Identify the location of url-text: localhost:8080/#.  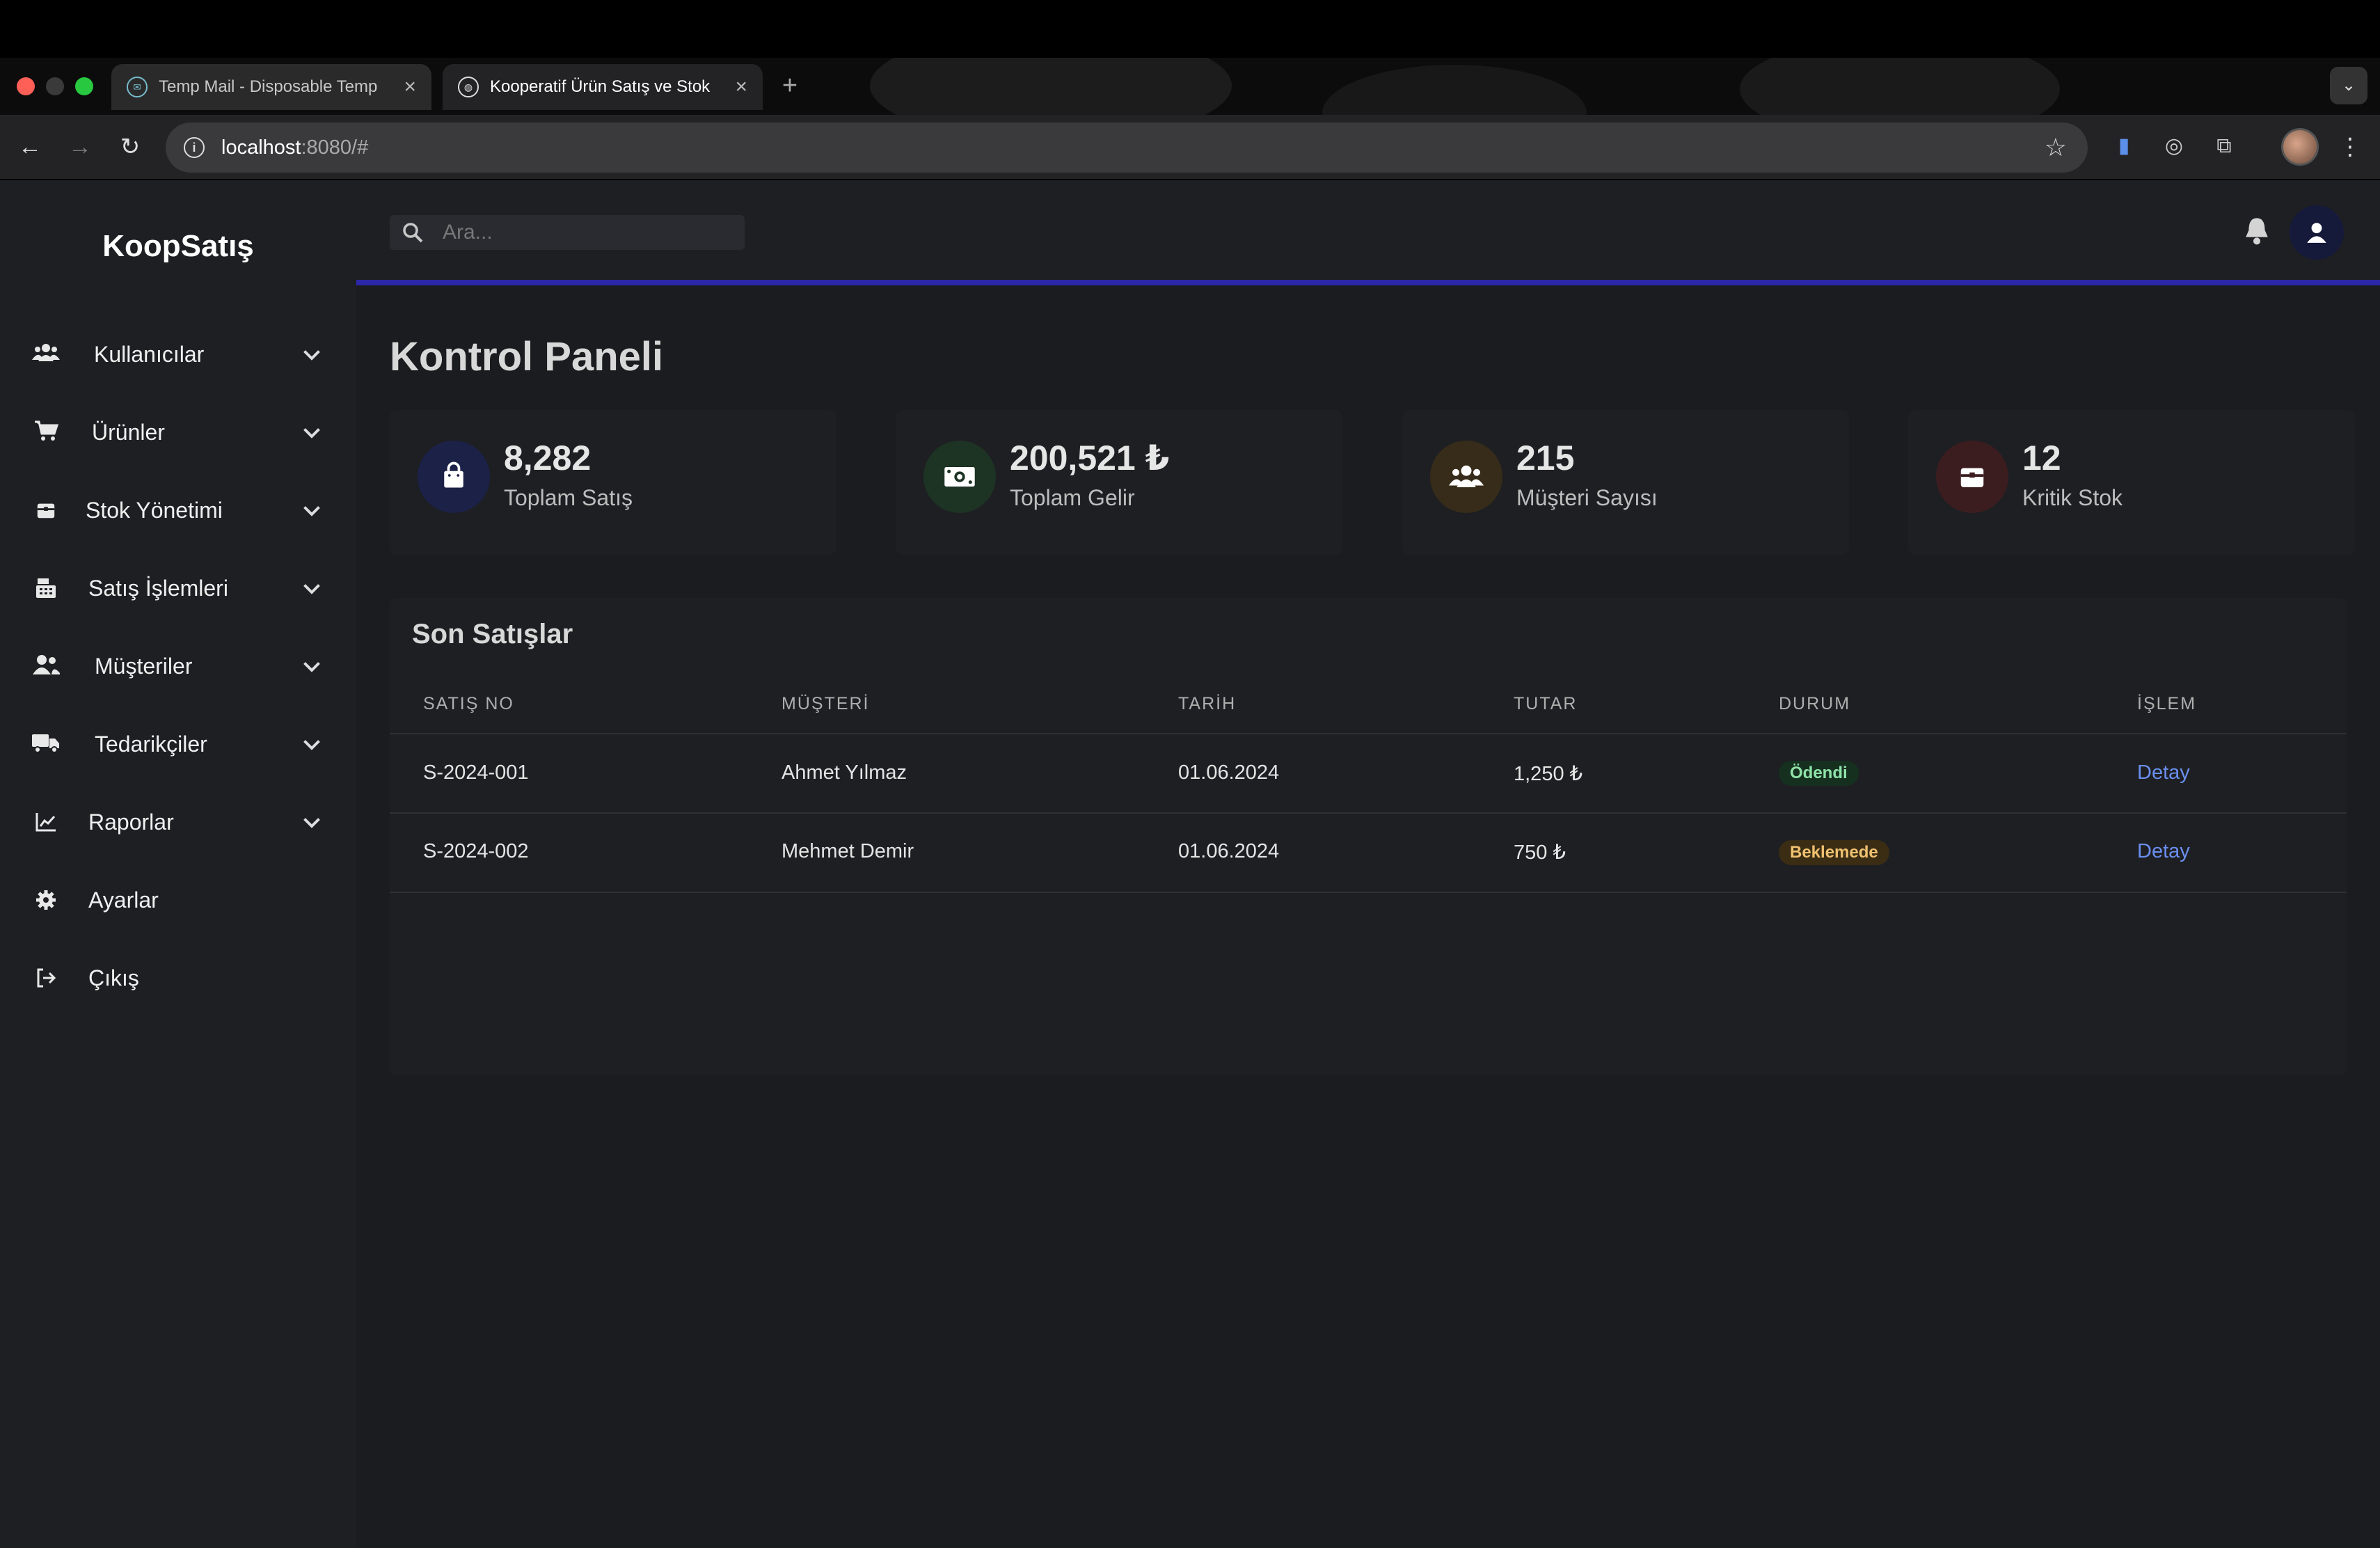
(295, 147).